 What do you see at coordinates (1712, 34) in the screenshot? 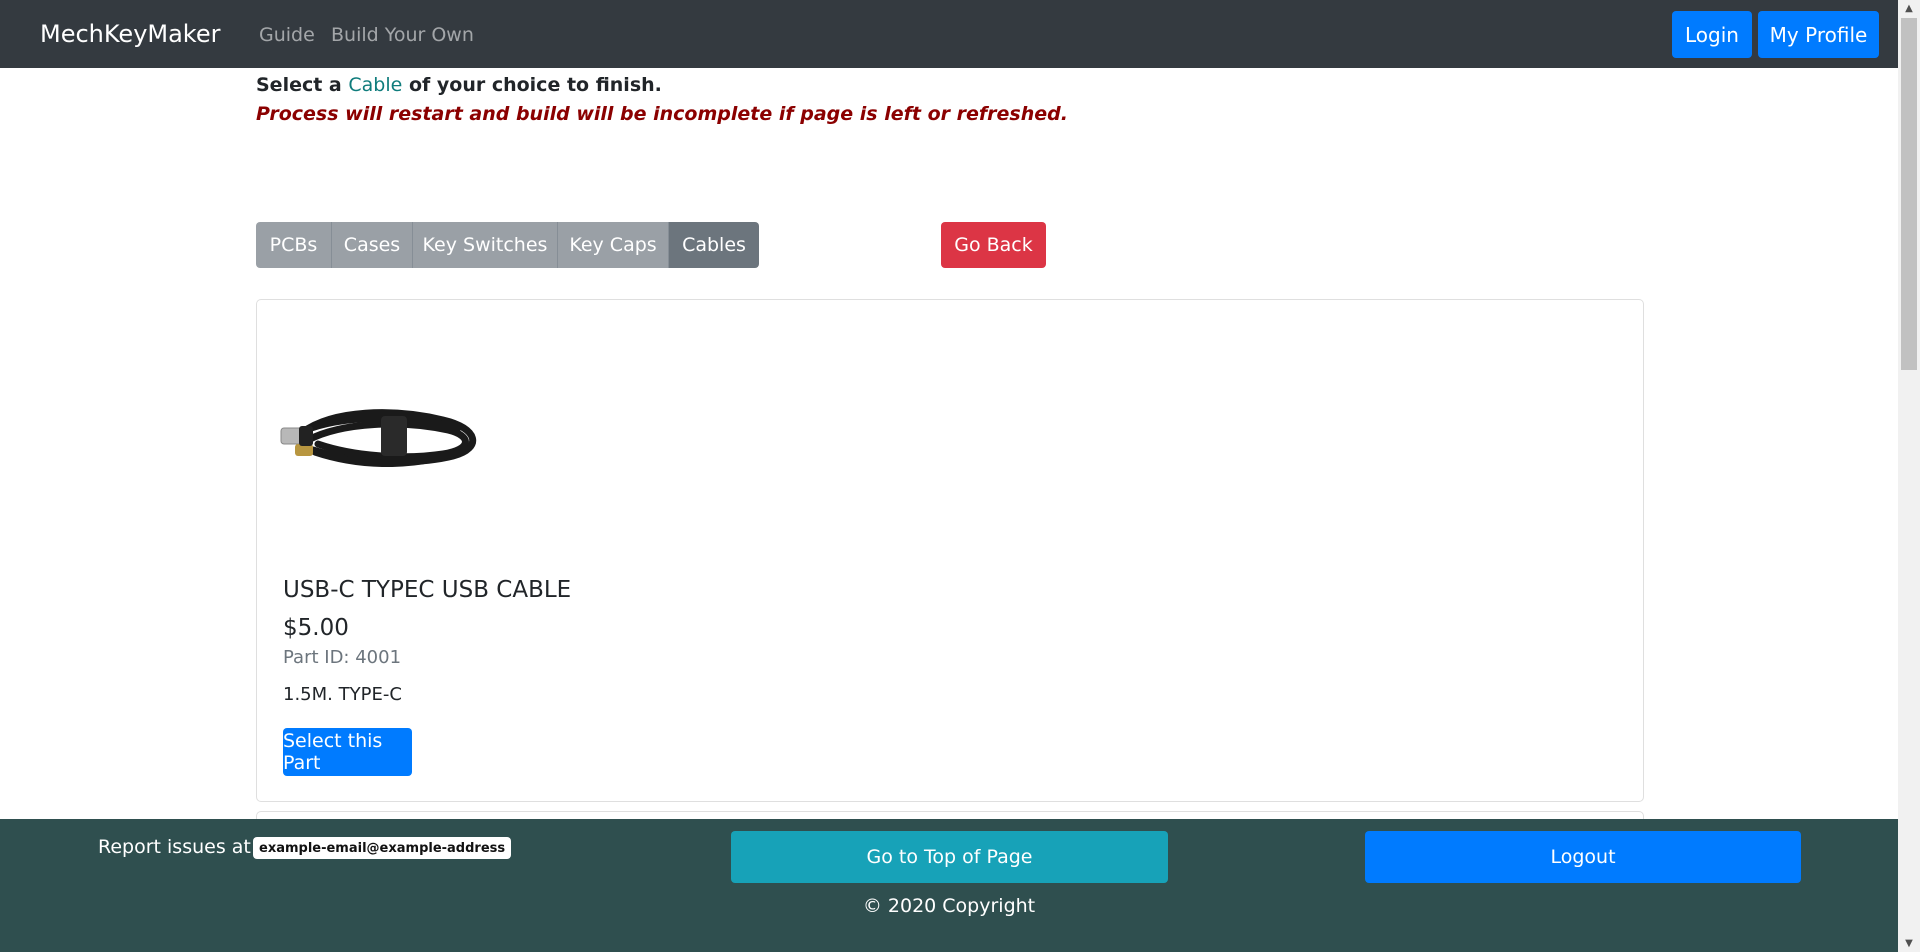
I see `login-button: Login` at bounding box center [1712, 34].